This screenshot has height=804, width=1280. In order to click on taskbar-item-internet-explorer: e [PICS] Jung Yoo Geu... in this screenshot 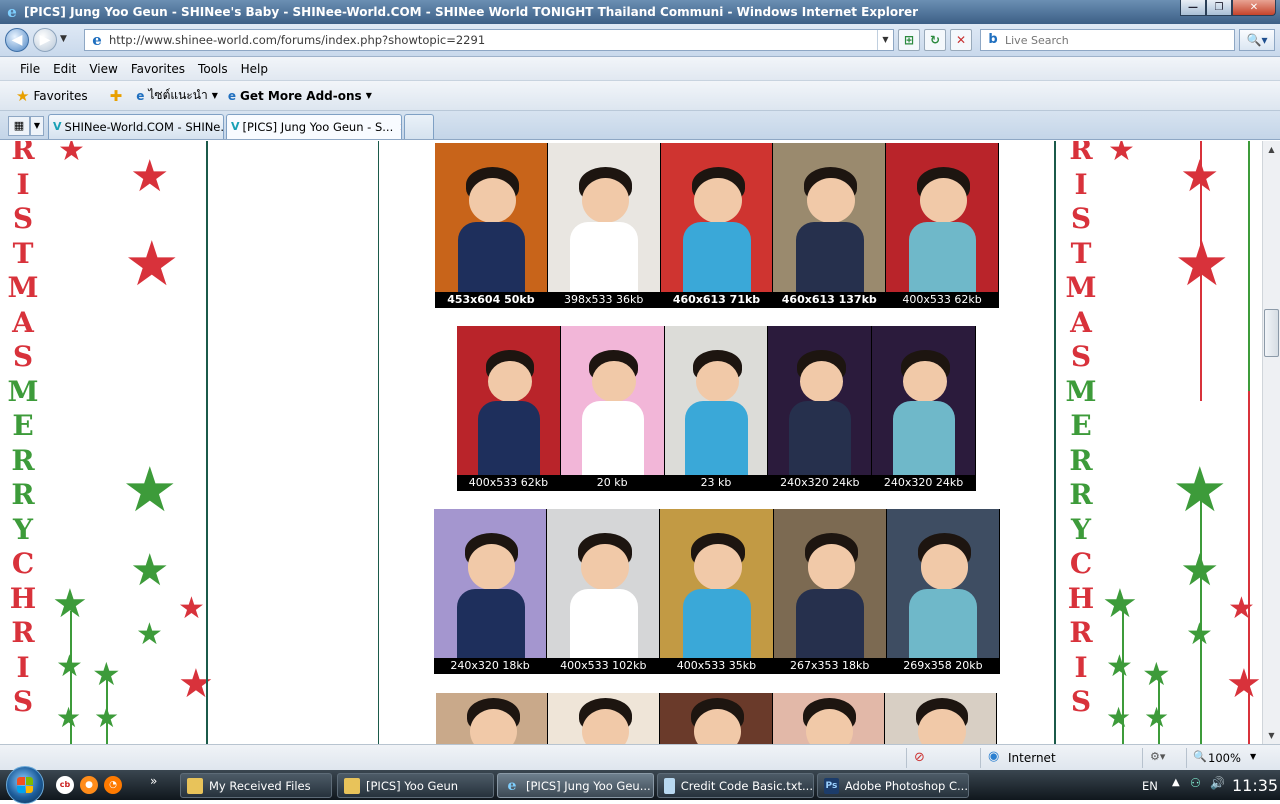, I will do `click(575, 785)`.